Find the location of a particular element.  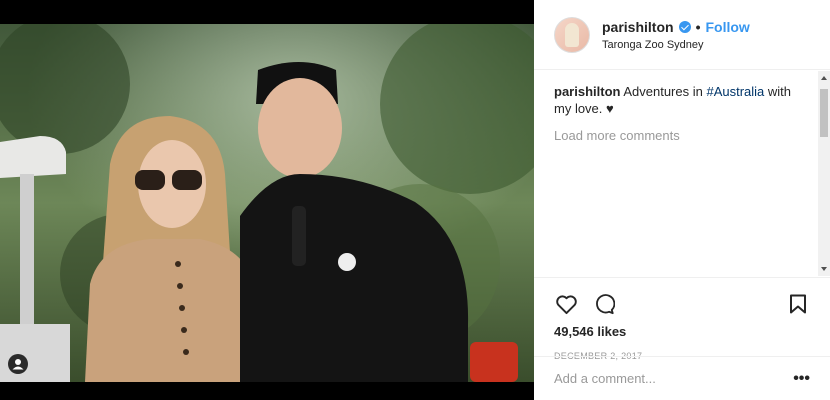

add-comment-bar: ••• is located at coordinates (682, 378).